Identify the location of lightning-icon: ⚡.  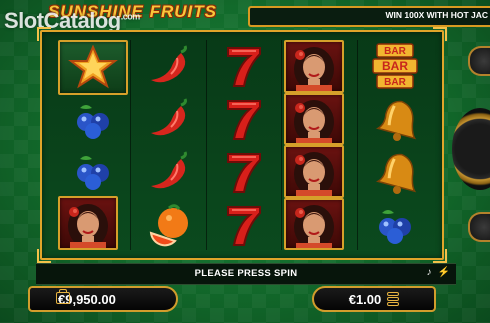
(444, 272).